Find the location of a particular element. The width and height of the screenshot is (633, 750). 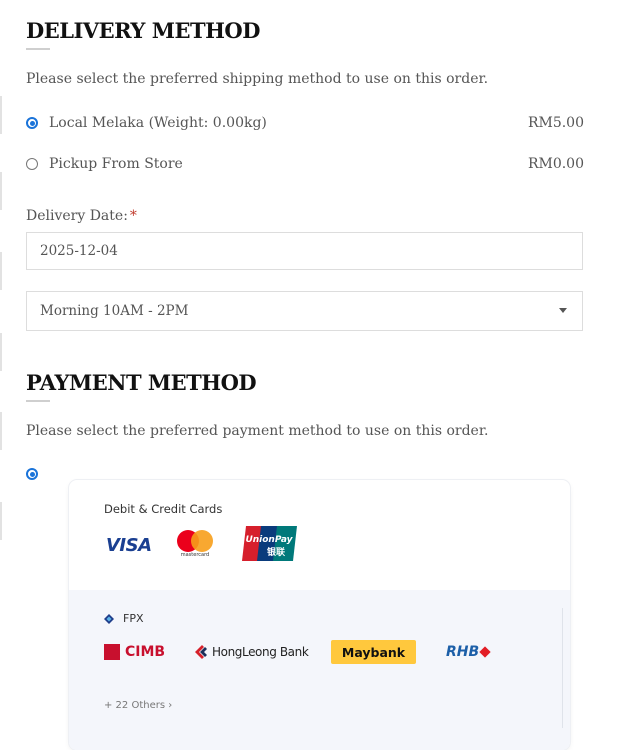

bank-cimb: CIMB is located at coordinates (134, 652).